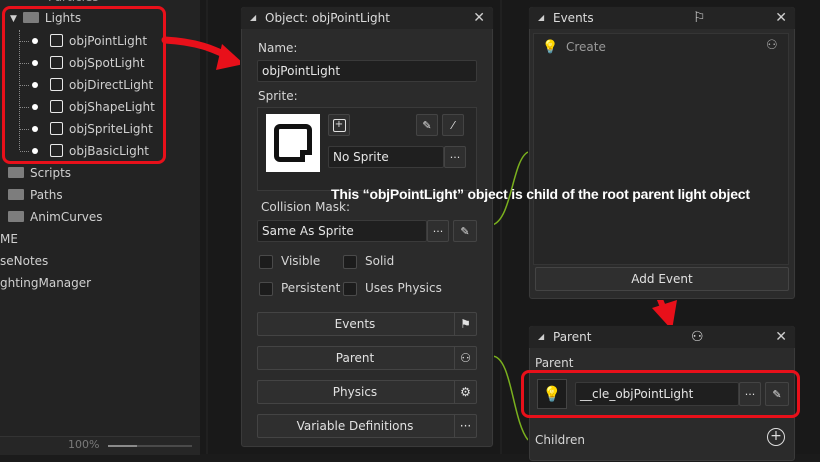 This screenshot has height=462, width=820. What do you see at coordinates (572, 337) in the screenshot?
I see `window-title: Parent` at bounding box center [572, 337].